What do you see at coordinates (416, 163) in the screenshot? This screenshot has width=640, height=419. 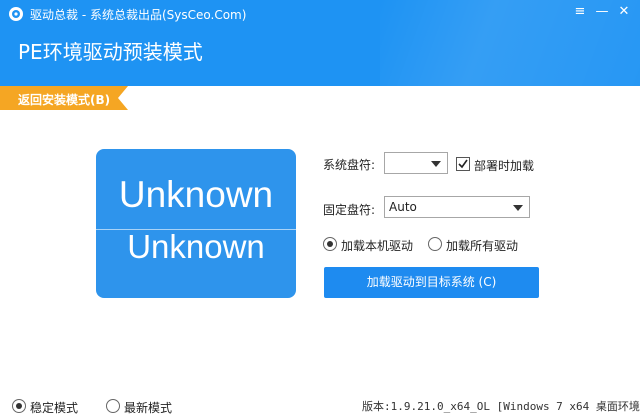 I see `system-drive-select` at bounding box center [416, 163].